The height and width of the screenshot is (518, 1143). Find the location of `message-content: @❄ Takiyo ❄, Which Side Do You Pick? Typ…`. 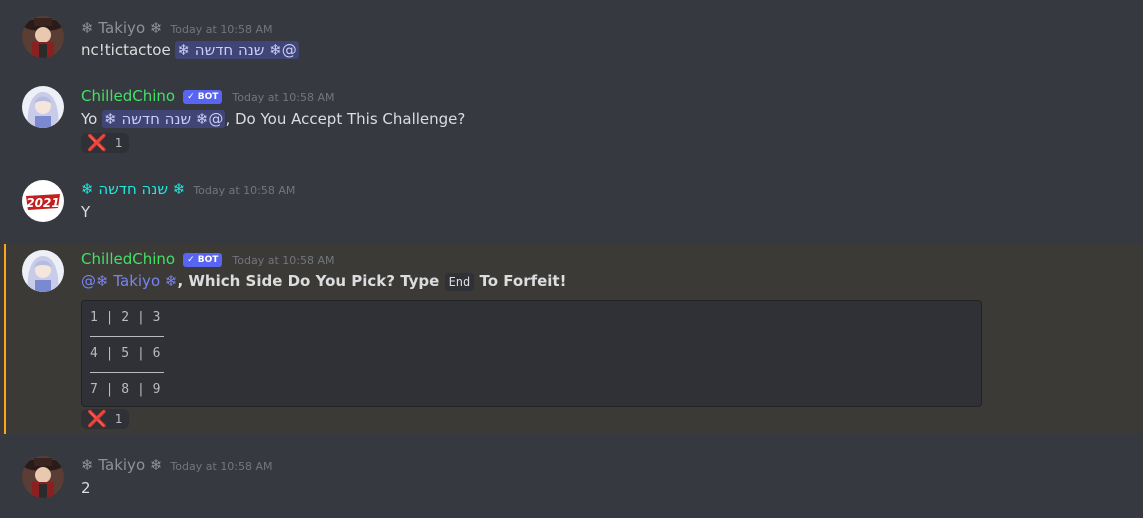

message-content: @❄ Takiyo ❄, Which Side Do You Pick? Typ… is located at coordinates (323, 281).